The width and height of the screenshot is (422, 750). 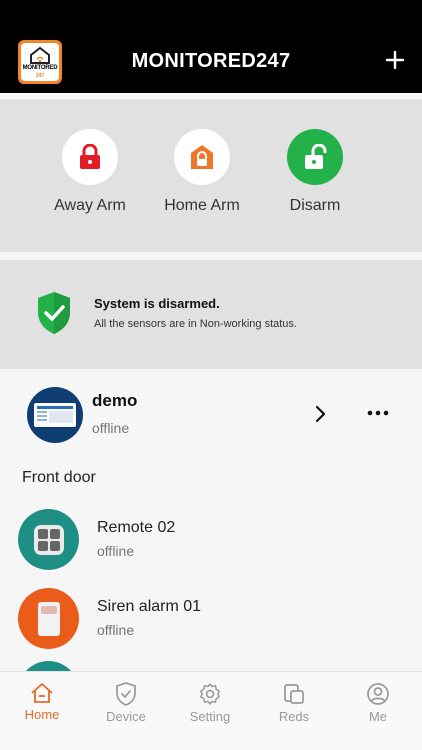 I want to click on tab-device: Device, so click(x=126, y=703).